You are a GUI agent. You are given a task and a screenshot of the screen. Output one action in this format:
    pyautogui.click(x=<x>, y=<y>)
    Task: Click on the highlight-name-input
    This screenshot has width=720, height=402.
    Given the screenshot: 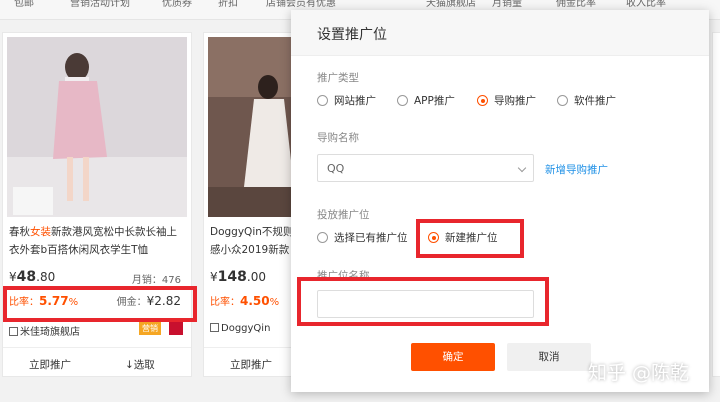 What is the action you would take?
    pyautogui.click(x=423, y=301)
    